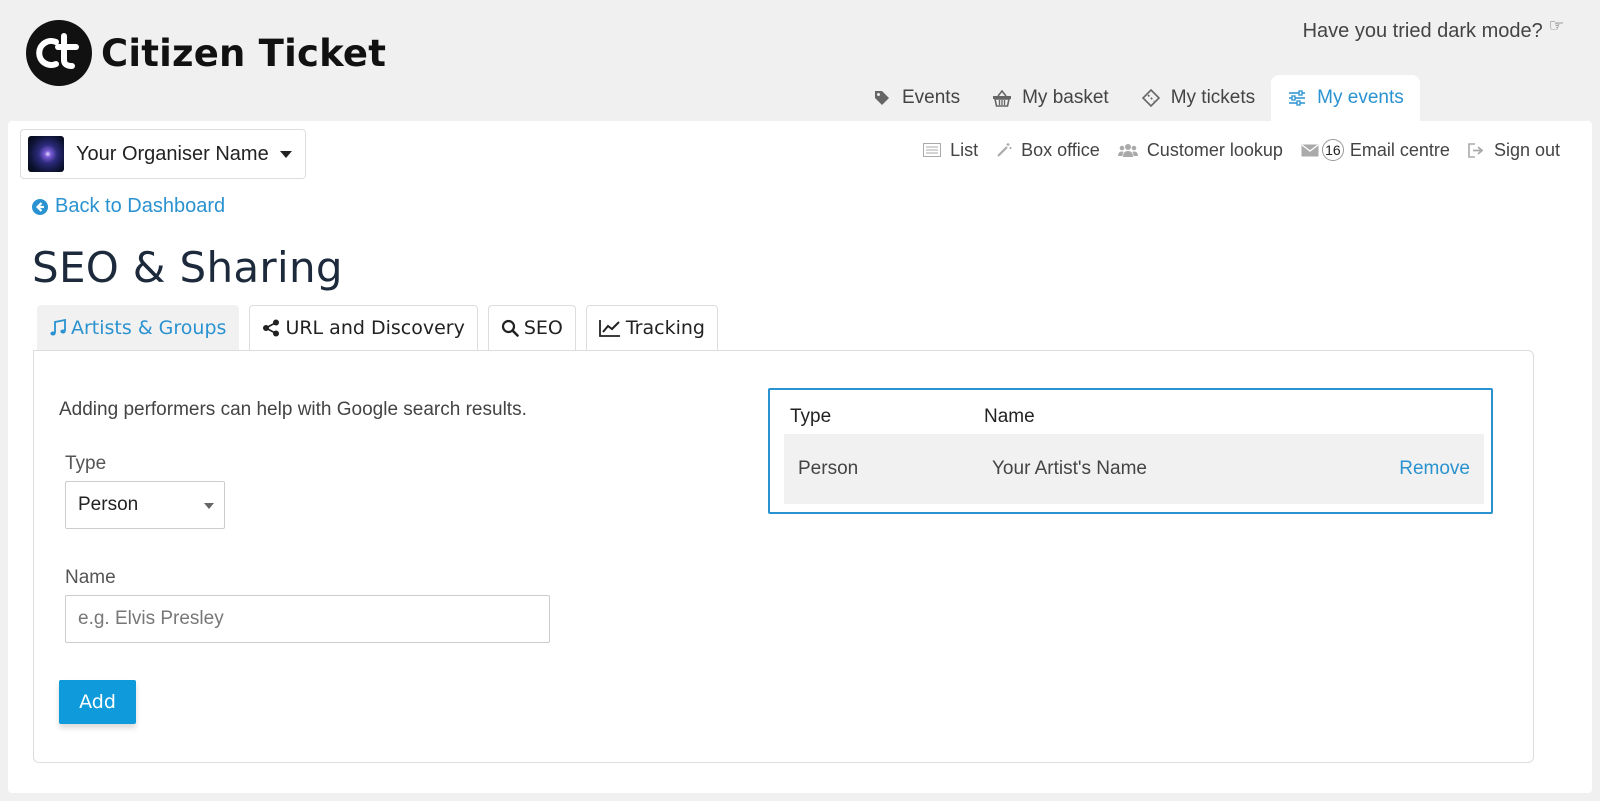  I want to click on nav-tab-my-tickets: My tickets, so click(1198, 98).